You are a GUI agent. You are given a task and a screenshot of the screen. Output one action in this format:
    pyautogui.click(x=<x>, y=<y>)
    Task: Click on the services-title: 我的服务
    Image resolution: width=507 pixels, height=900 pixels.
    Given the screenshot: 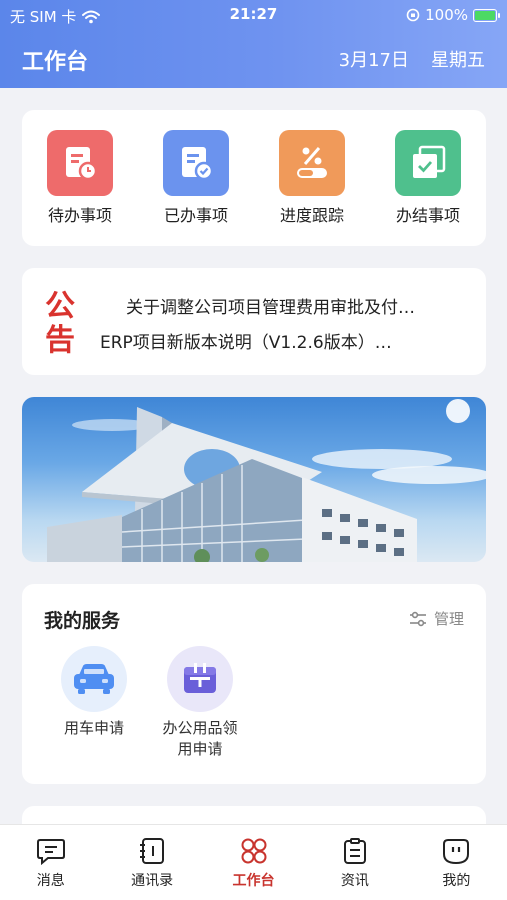 What is the action you would take?
    pyautogui.click(x=82, y=621)
    